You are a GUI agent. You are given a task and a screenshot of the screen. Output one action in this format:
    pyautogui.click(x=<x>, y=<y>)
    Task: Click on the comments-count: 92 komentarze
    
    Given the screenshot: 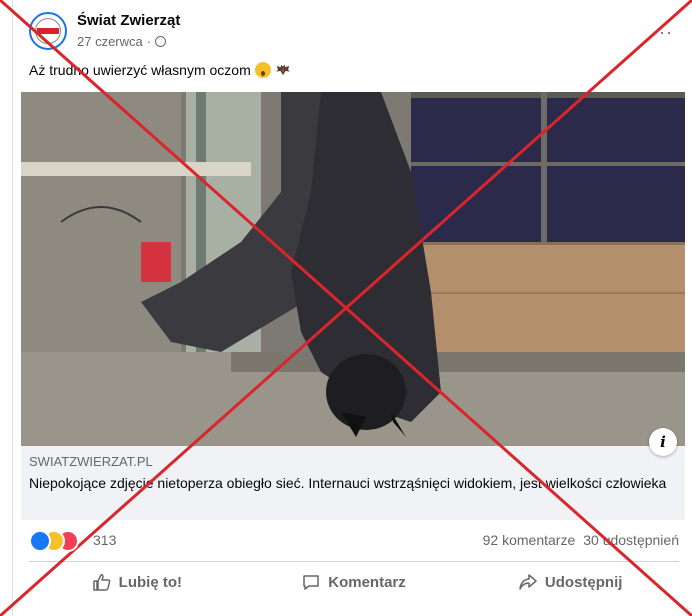 What is the action you would take?
    pyautogui.click(x=529, y=540)
    